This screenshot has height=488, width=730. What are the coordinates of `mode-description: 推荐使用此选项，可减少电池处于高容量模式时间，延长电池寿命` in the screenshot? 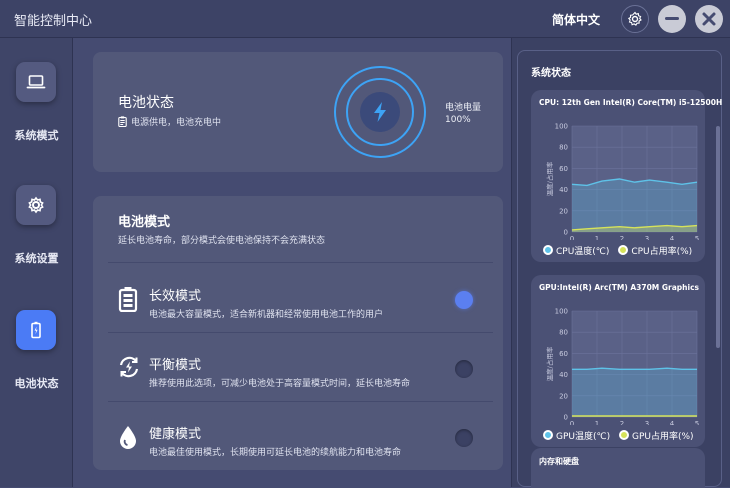 It's located at (280, 384).